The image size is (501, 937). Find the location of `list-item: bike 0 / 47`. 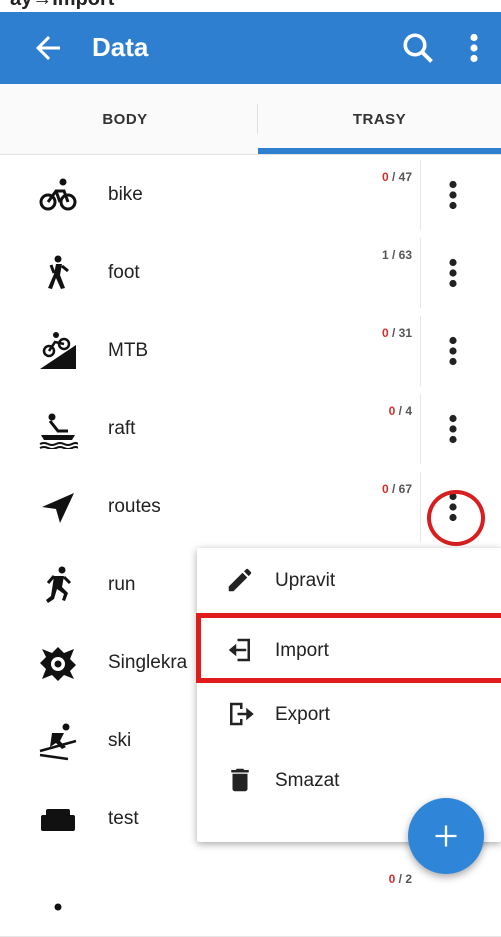

list-item: bike 0 / 47 is located at coordinates (250, 195).